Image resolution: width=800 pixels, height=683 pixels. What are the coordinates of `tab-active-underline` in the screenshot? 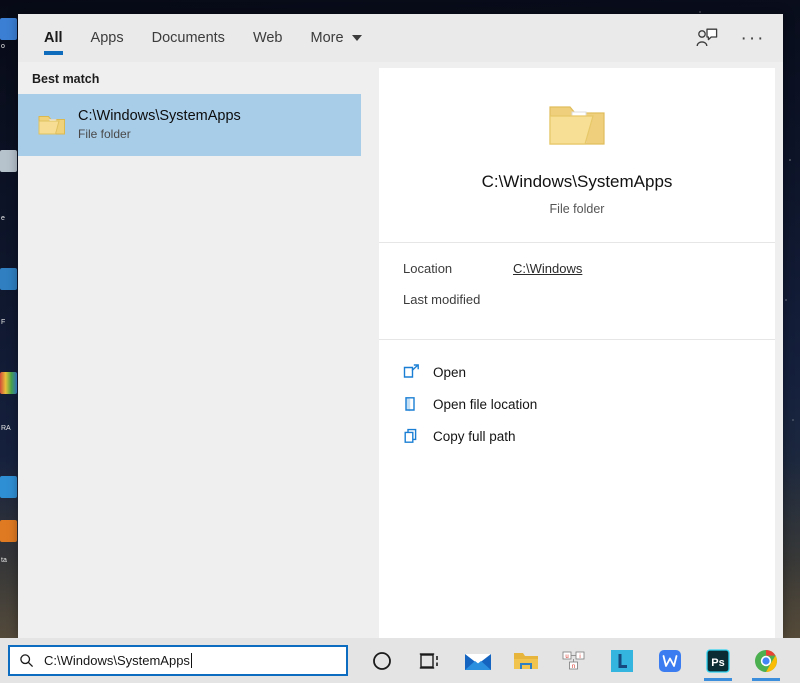 It's located at (53, 53).